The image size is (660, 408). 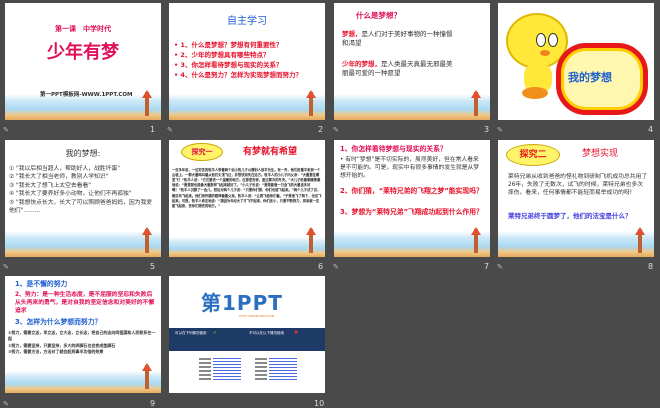 What do you see at coordinates (393, 149) in the screenshot?
I see `question-1: 1、你怎样看待梦想与现实的关系？` at bounding box center [393, 149].